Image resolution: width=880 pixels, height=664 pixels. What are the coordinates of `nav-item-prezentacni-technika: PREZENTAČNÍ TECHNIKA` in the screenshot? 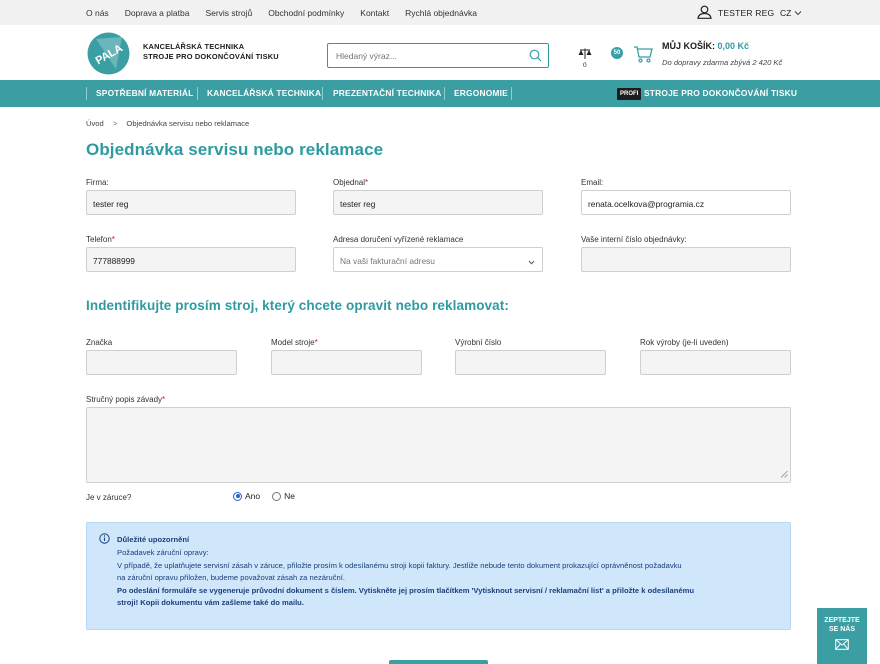 It's located at (387, 93).